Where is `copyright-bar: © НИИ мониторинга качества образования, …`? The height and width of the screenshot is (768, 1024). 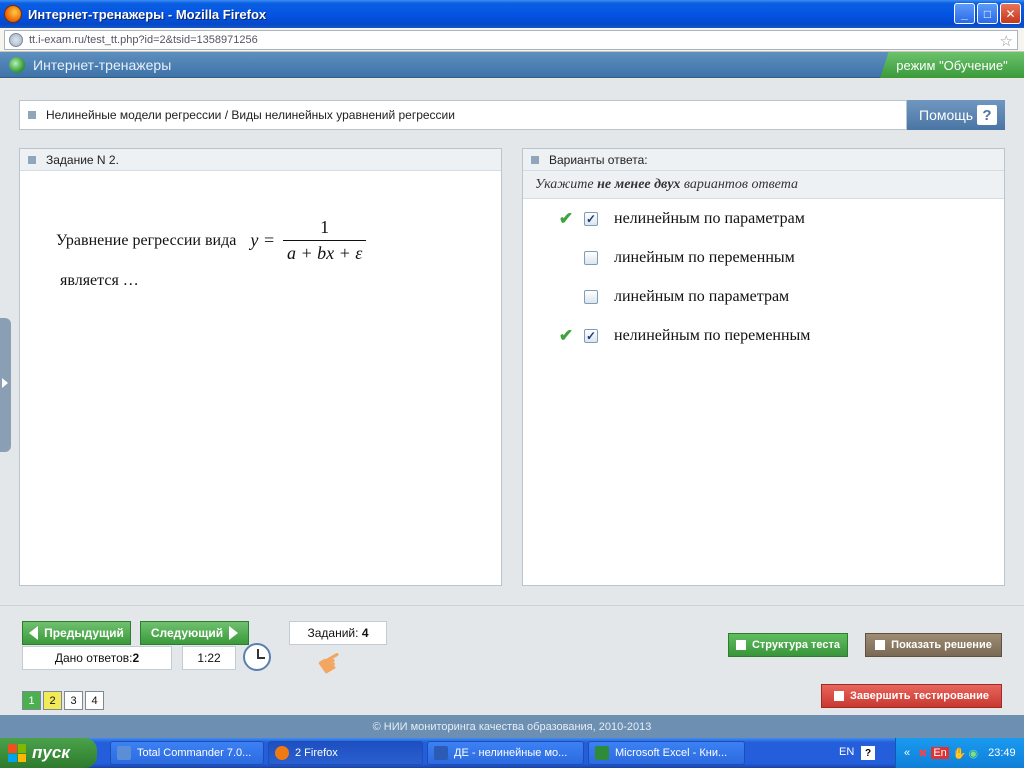 copyright-bar: © НИИ мониторинга качества образования, … is located at coordinates (512, 726).